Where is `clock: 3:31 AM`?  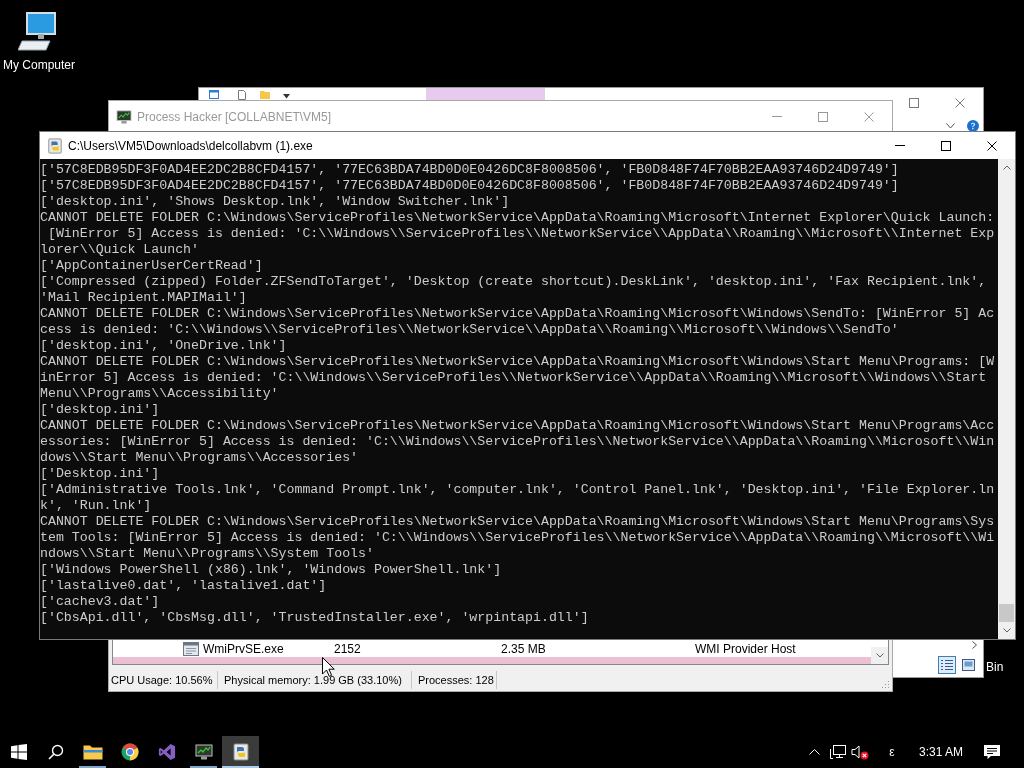
clock: 3:31 AM is located at coordinates (941, 752).